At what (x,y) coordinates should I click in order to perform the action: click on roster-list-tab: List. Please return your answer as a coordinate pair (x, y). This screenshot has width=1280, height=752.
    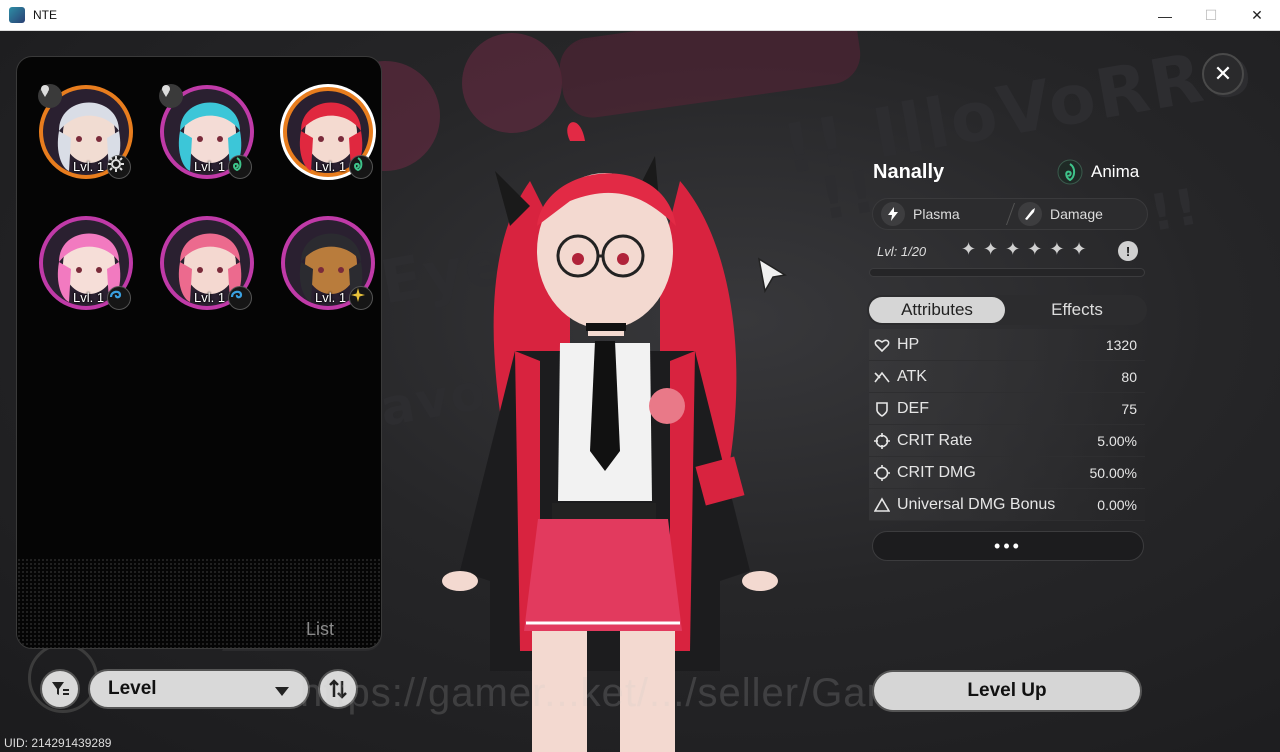
    Looking at the image, I should click on (320, 629).